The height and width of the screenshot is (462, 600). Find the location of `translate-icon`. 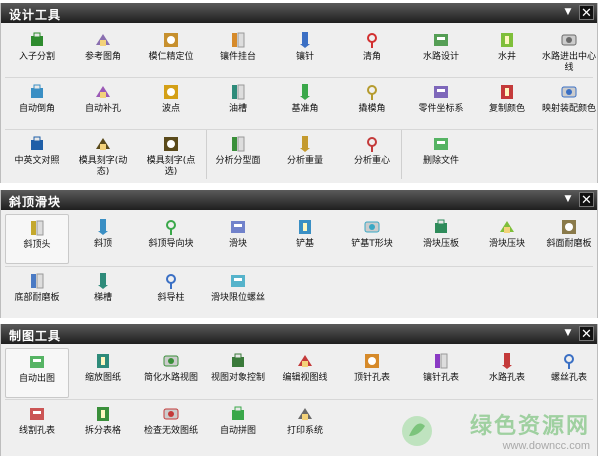

translate-icon is located at coordinates (37, 144).